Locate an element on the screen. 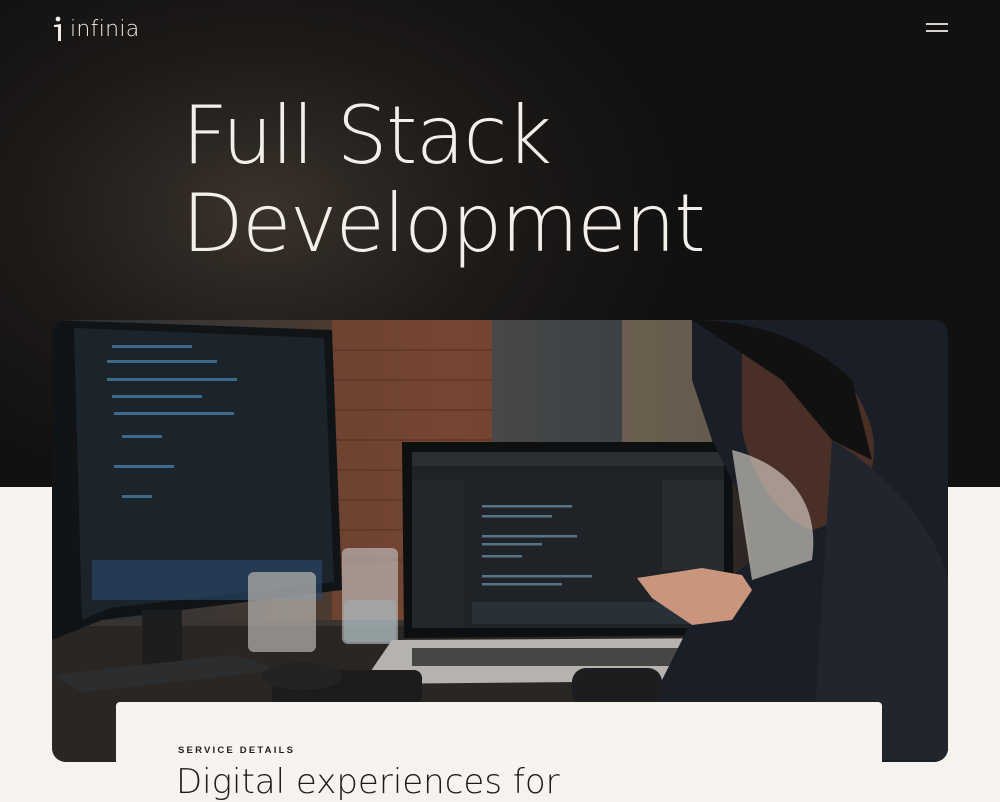 This screenshot has height=802, width=1000. logo-mark-icon is located at coordinates (59, 29).